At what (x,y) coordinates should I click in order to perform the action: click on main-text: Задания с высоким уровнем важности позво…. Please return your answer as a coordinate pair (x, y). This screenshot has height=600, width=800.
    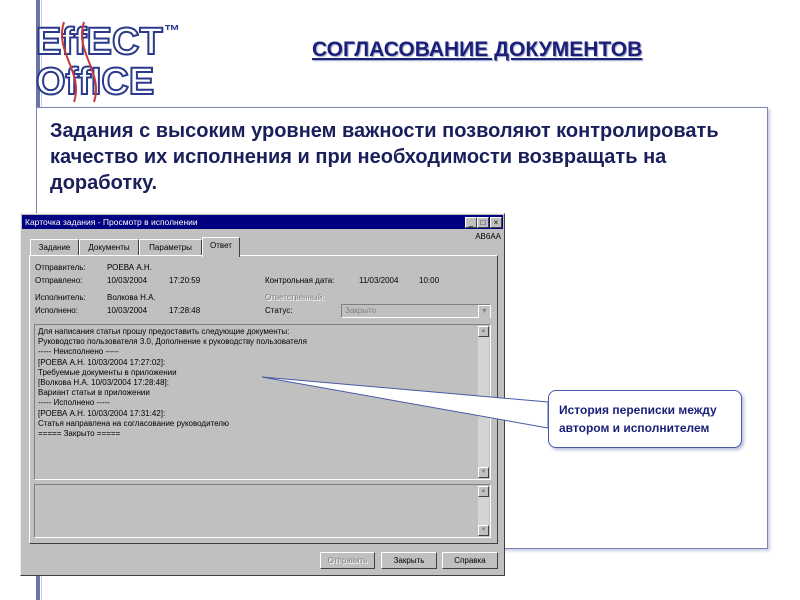
    Looking at the image, I should click on (384, 157).